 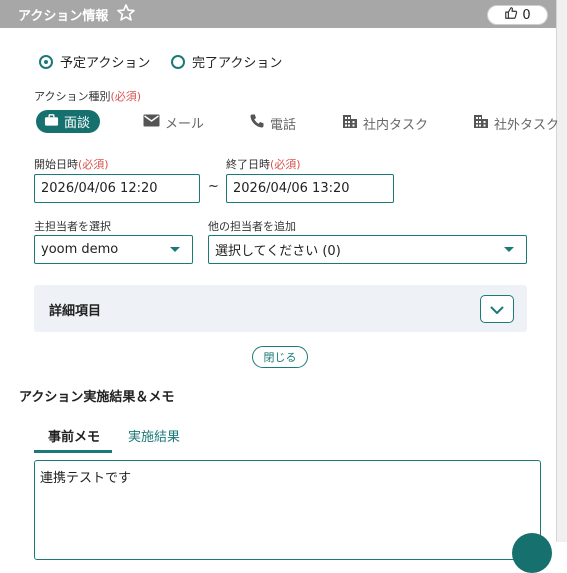 I want to click on start-datetime-label: 開始日時(必須), so click(x=71, y=164).